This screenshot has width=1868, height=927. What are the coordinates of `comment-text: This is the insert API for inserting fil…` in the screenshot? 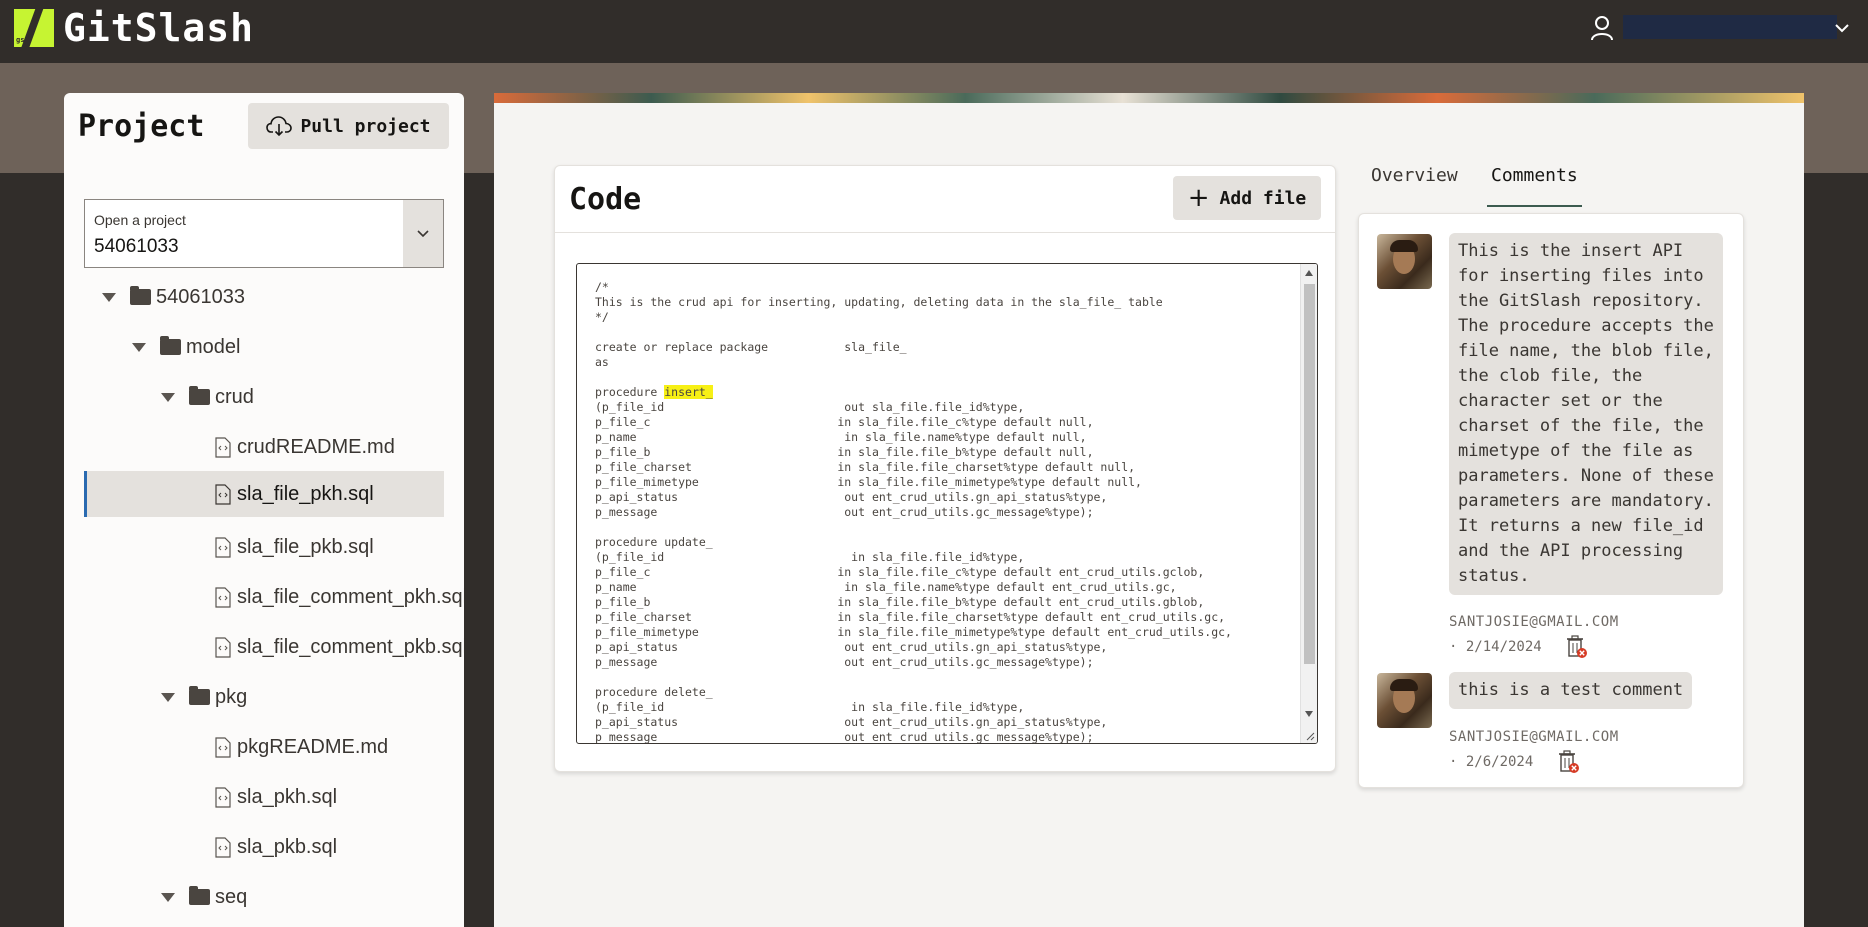 It's located at (1586, 414).